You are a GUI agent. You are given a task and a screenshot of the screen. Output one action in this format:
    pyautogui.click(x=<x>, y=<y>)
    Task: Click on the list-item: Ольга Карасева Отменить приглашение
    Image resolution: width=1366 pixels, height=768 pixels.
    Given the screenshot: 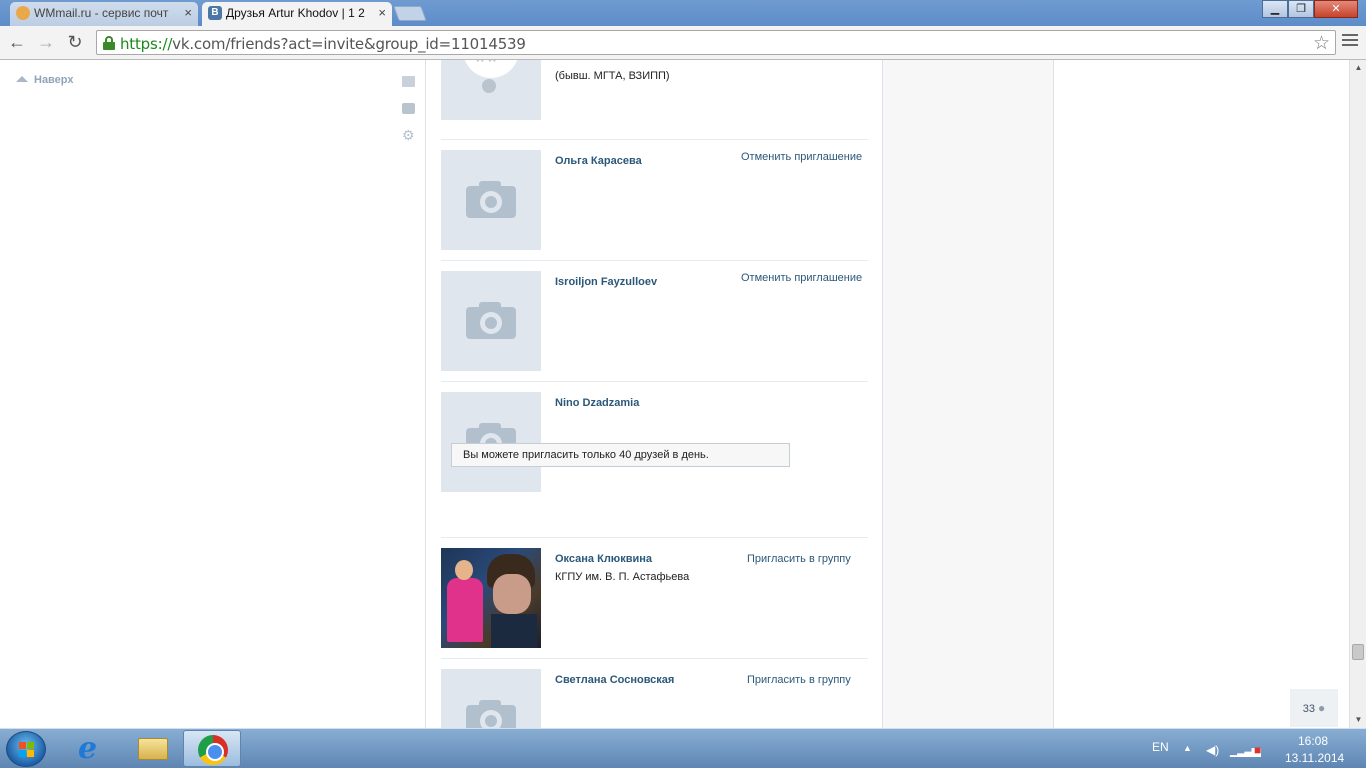 What is the action you would take?
    pyautogui.click(x=654, y=200)
    